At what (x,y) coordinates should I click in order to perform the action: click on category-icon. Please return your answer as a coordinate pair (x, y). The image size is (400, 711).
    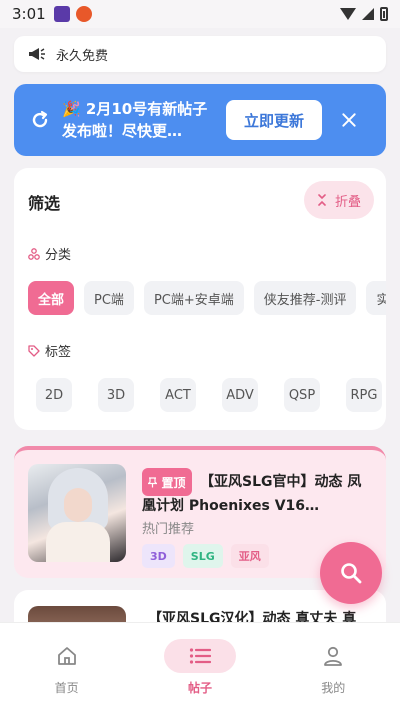
    Looking at the image, I should click on (34, 253).